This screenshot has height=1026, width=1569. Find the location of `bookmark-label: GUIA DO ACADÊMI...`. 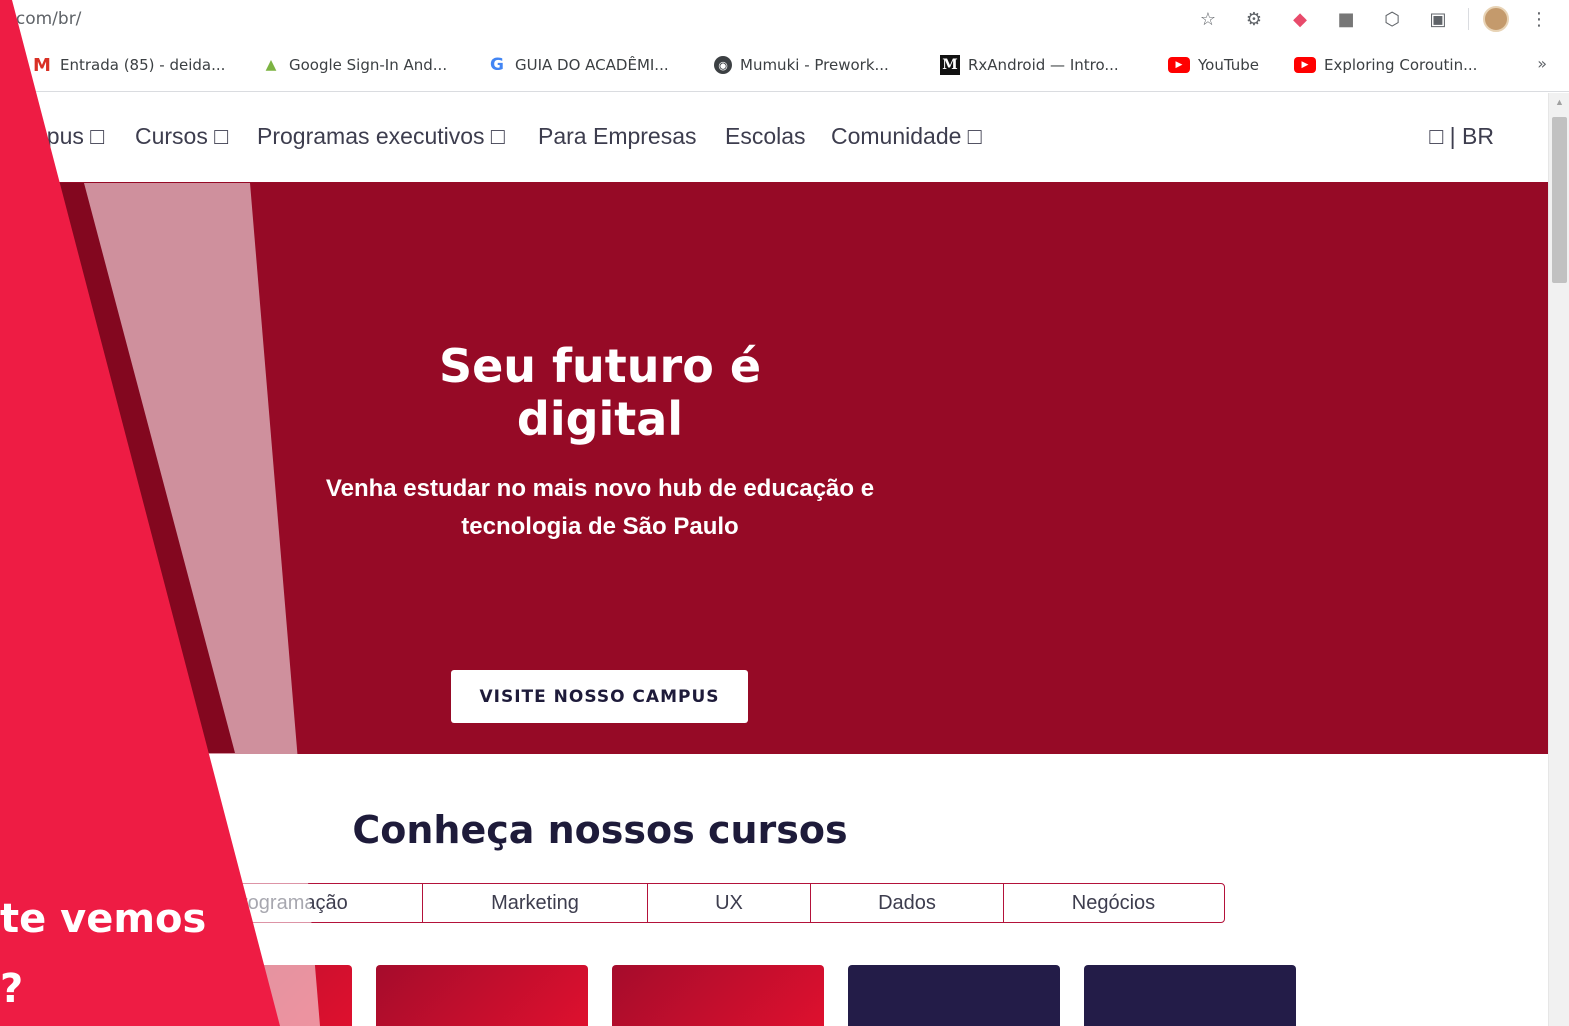

bookmark-label: GUIA DO ACADÊMI... is located at coordinates (592, 65).